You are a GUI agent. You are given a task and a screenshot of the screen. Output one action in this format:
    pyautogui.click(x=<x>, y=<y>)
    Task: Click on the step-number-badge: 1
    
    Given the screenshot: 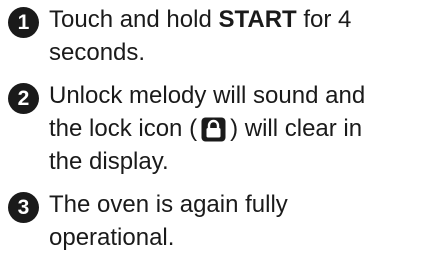 What is the action you would take?
    pyautogui.click(x=23, y=22)
    